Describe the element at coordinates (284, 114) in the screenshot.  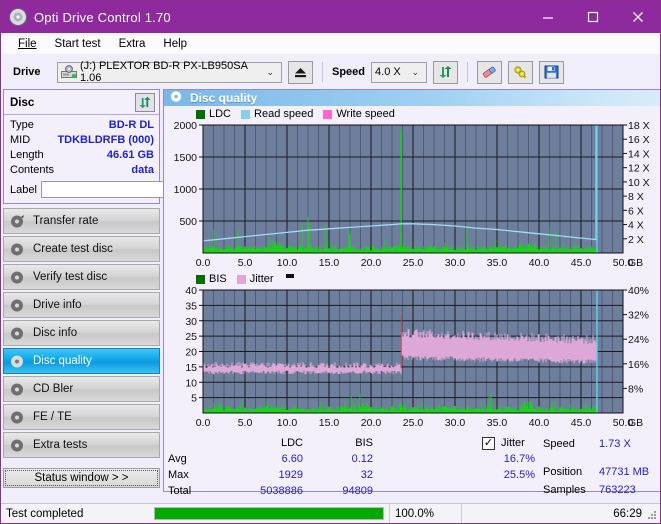
I see `legend-label-read-speed: Read speed` at that location.